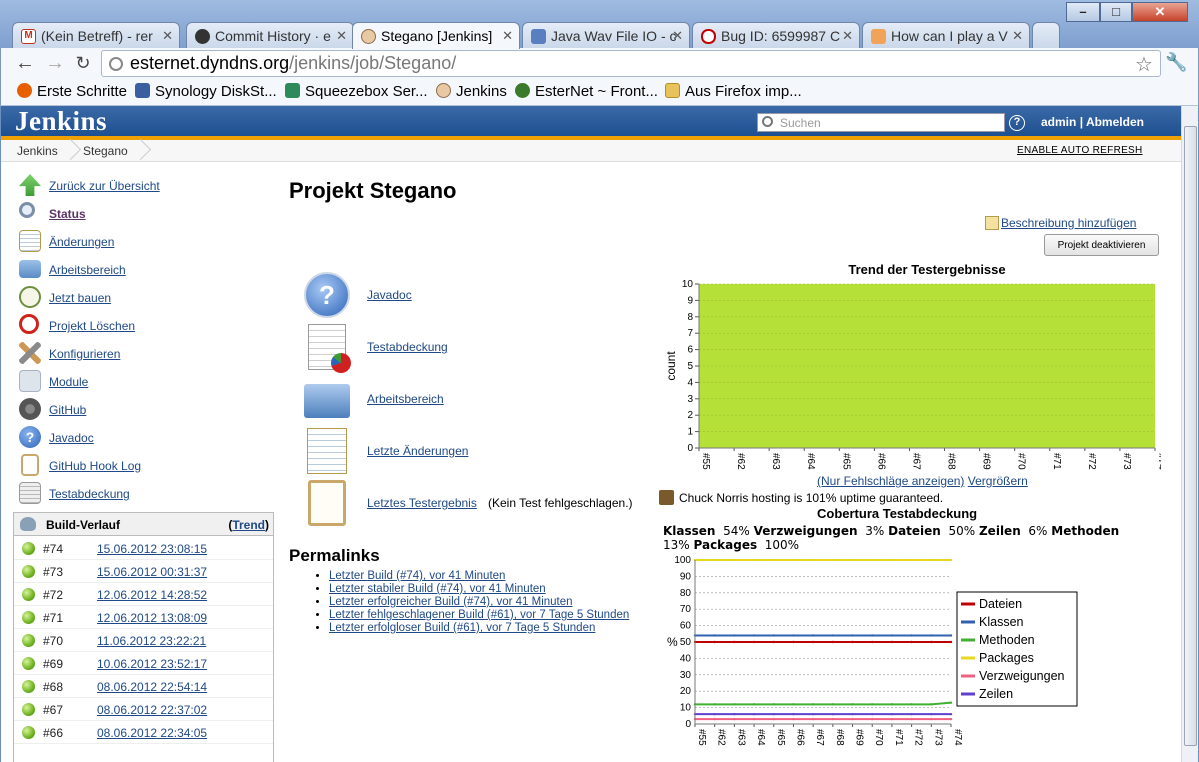 The image size is (1199, 762). I want to click on permalink: Letzter Build (#74), vor 41 Minuten, so click(417, 576).